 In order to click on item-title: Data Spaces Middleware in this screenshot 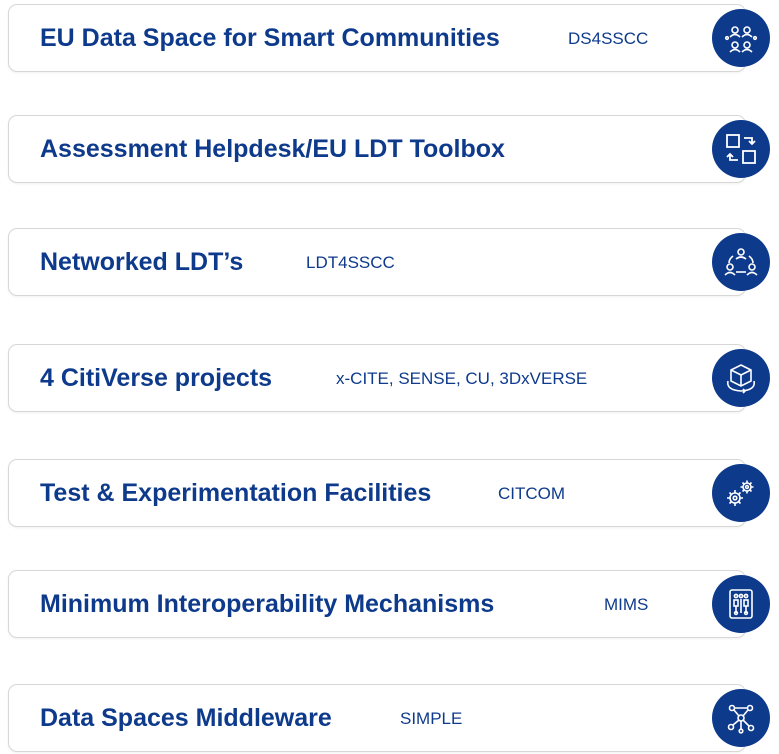, I will do `click(186, 718)`.